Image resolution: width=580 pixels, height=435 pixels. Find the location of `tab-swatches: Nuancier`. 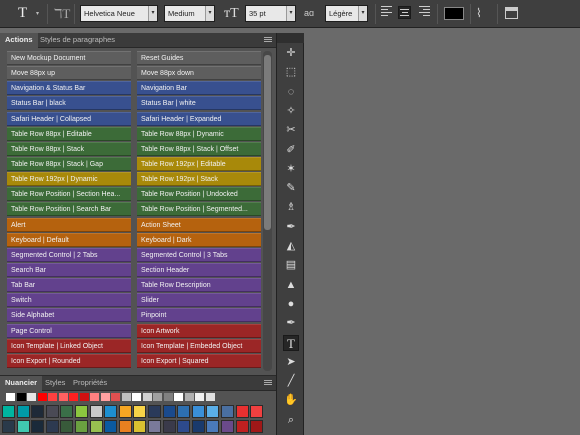

tab-swatches: Nuancier is located at coordinates (21, 383).